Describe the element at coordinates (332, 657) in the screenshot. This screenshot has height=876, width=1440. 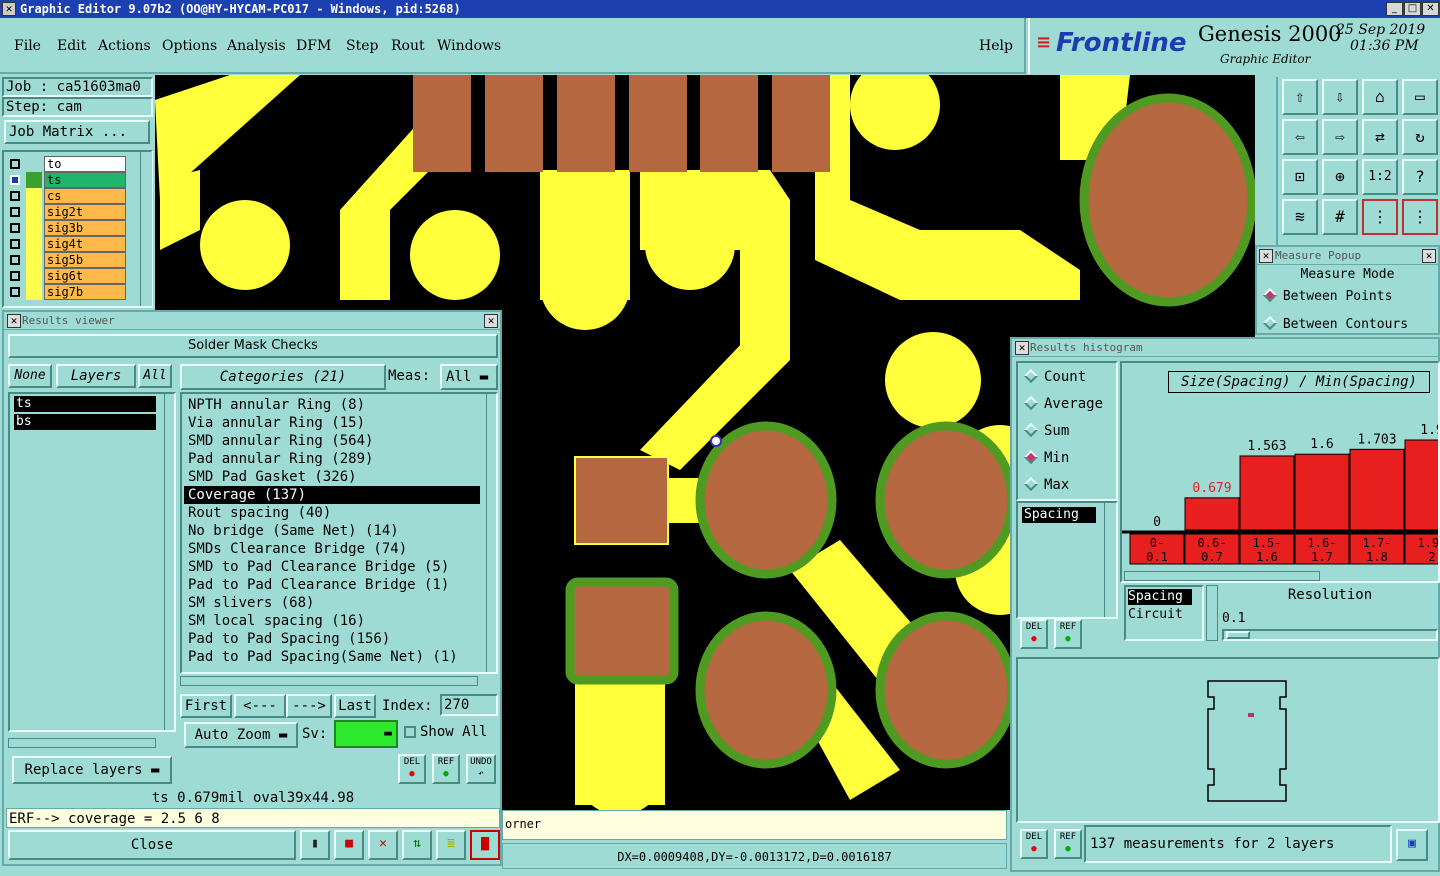
I see `category-item: Pad to Pad Spacing(Same Net) (1)` at that location.